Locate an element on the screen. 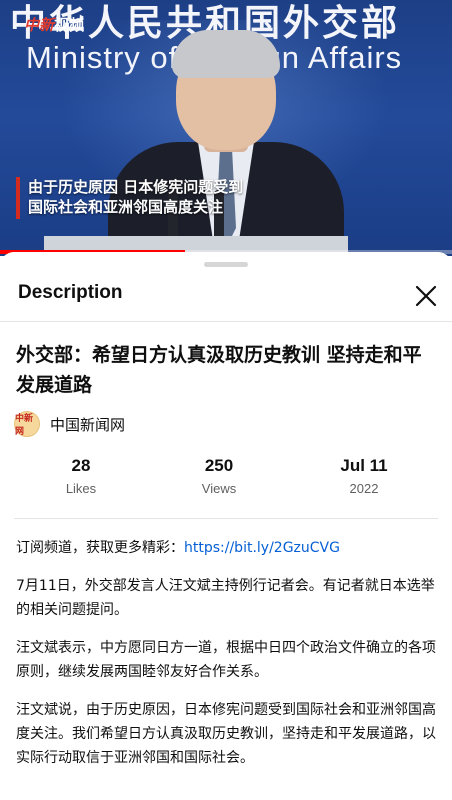  watermark-logo: 中新视频 is located at coordinates (56, 24).